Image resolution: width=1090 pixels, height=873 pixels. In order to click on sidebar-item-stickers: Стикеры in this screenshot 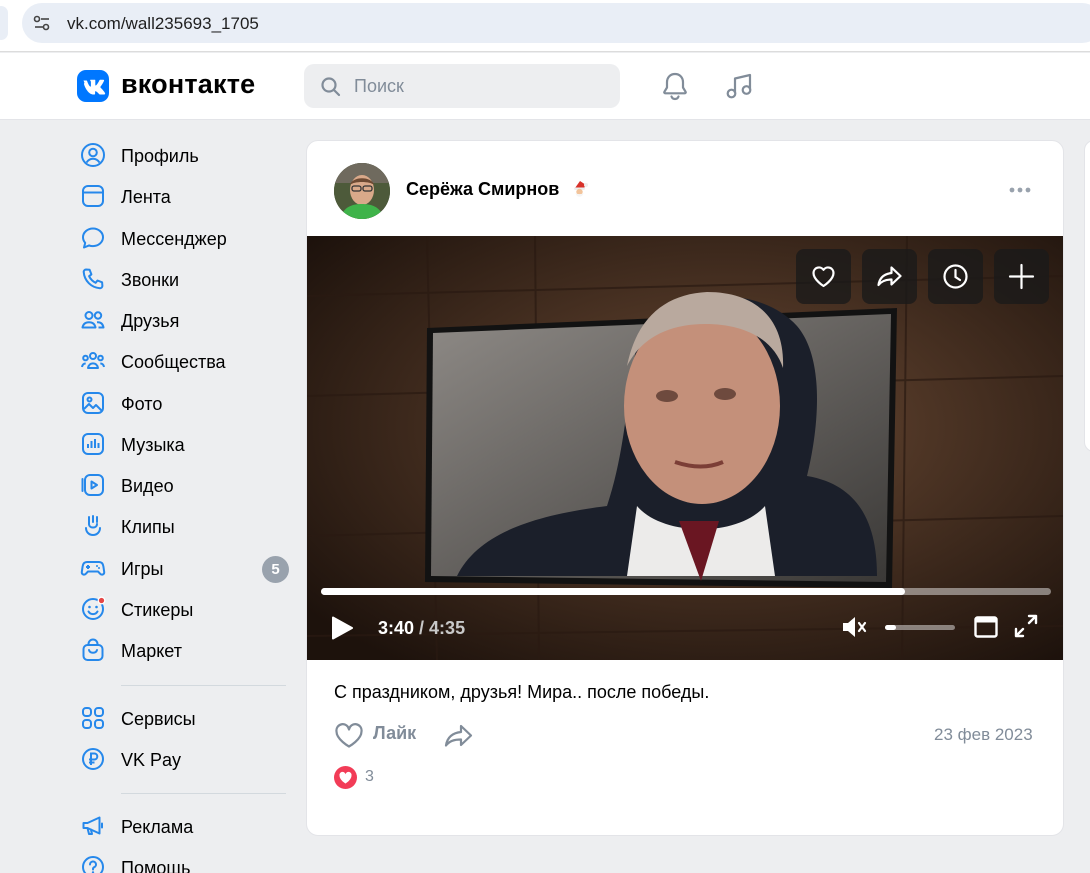, I will do `click(183, 609)`.